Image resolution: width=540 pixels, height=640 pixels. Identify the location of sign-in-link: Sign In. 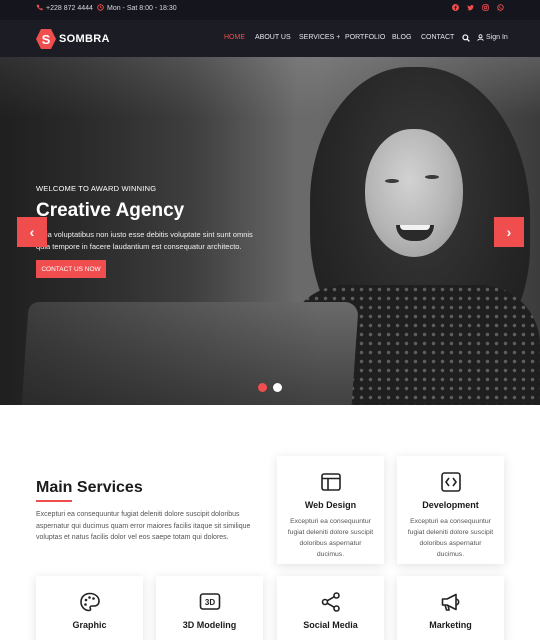
(492, 37).